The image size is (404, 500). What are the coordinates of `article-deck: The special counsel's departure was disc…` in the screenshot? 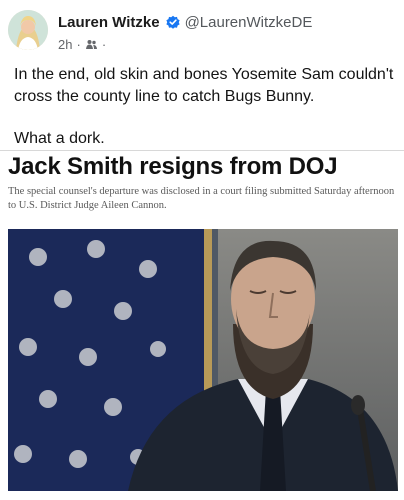 It's located at (201, 198).